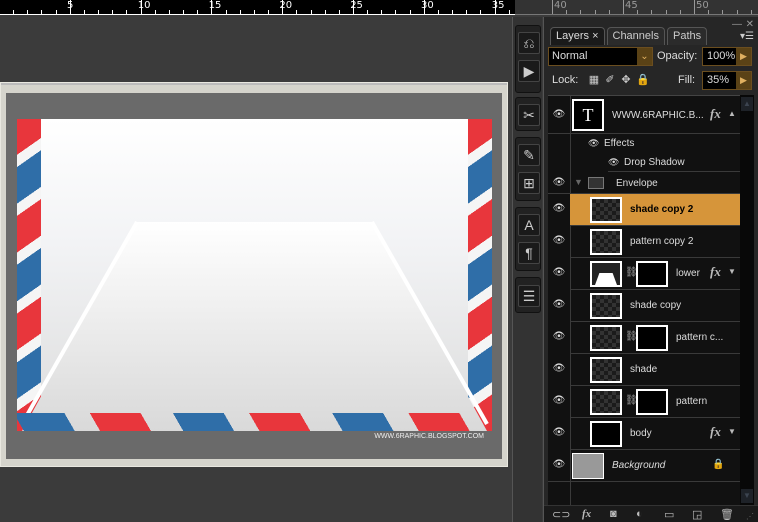 The width and height of the screenshot is (758, 522). I want to click on drop-shadow-row: 👁 Drop Shadow, so click(674, 162).